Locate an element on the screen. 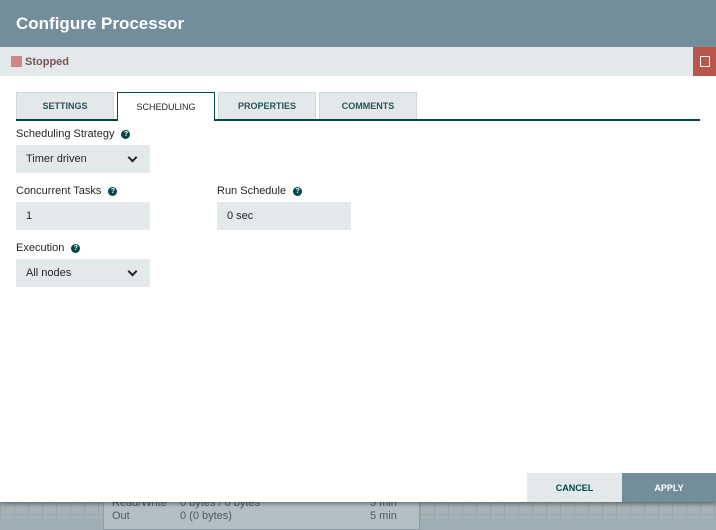 The image size is (716, 530). tab-comments: COMMENTS is located at coordinates (368, 105).